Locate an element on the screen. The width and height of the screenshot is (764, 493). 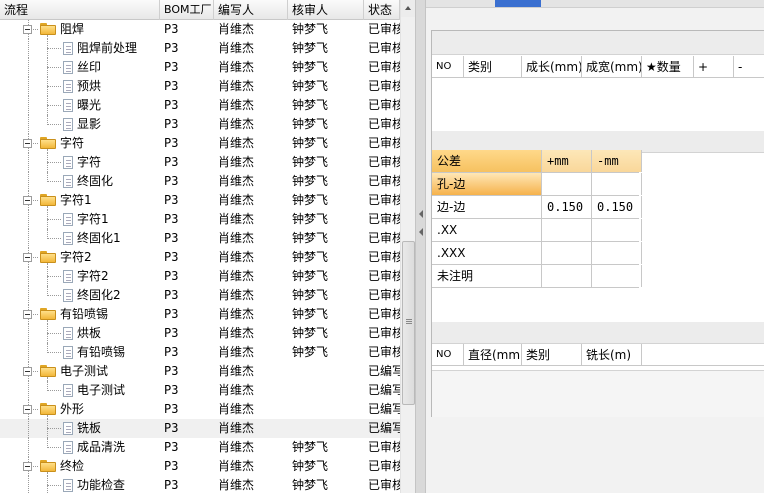
col-bom-factory: BOM工厂 is located at coordinates (187, 10).